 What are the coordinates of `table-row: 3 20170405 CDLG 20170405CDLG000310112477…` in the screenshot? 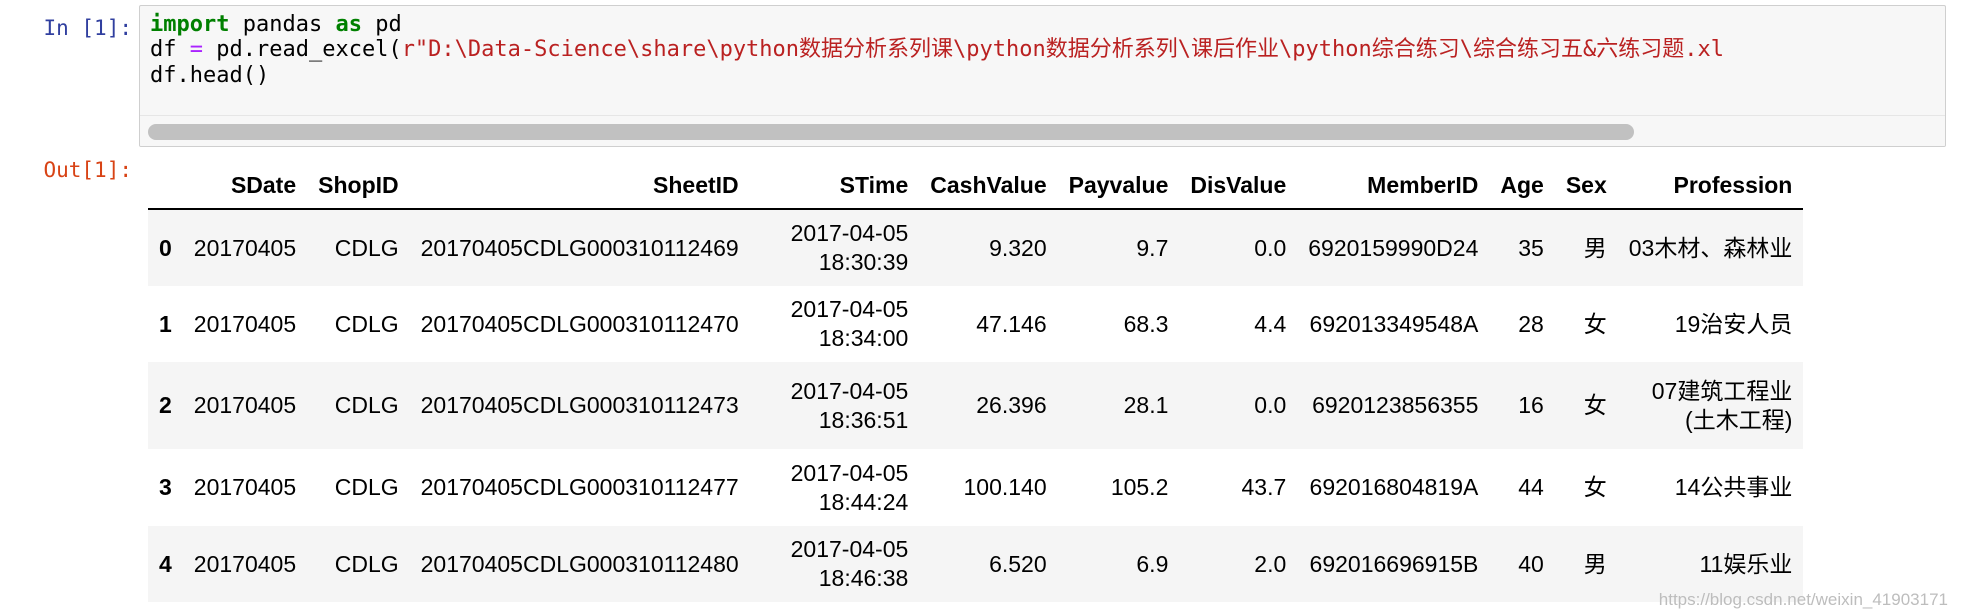 It's located at (975, 487).